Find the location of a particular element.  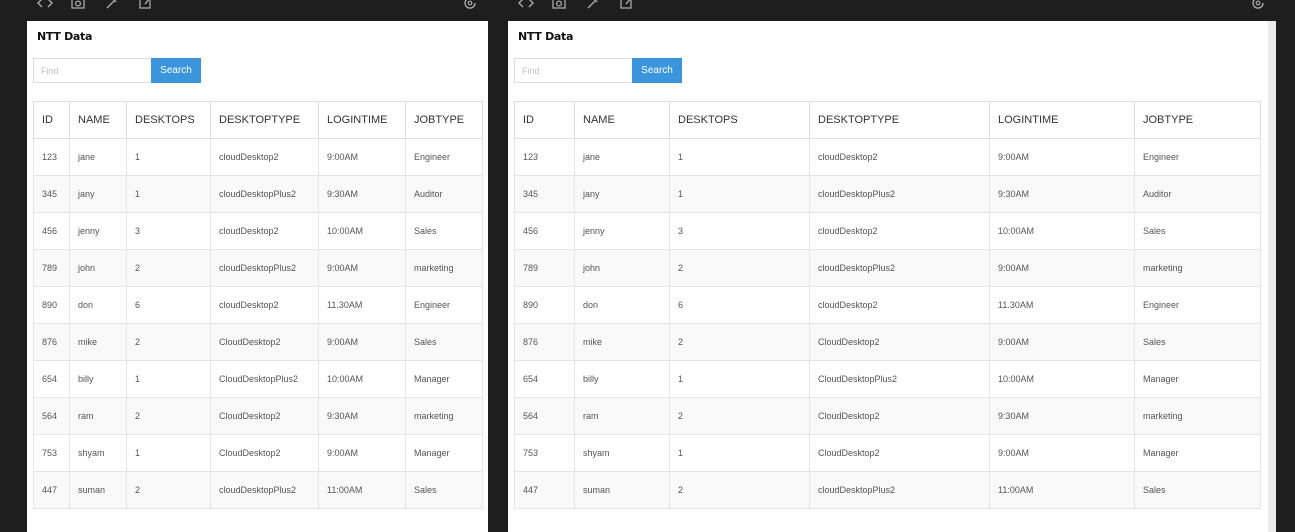

ntt-data-logo: NTT Data is located at coordinates (546, 36).